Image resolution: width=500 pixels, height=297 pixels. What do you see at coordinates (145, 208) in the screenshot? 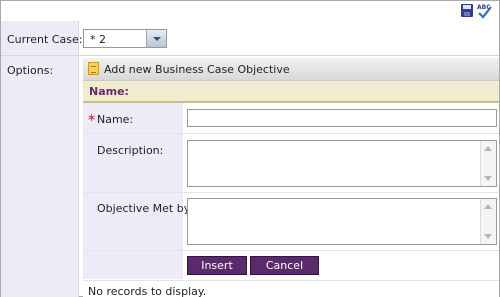
I see `objective-met-label: Objective Met by:` at bounding box center [145, 208].